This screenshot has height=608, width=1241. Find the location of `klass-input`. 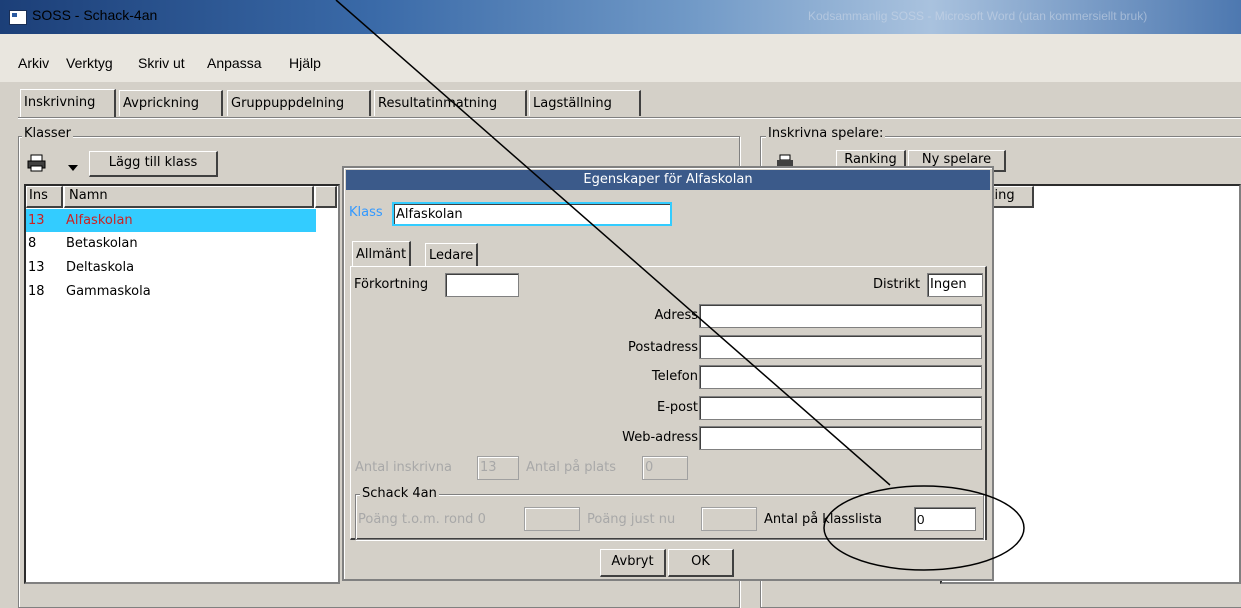

klass-input is located at coordinates (532, 214).